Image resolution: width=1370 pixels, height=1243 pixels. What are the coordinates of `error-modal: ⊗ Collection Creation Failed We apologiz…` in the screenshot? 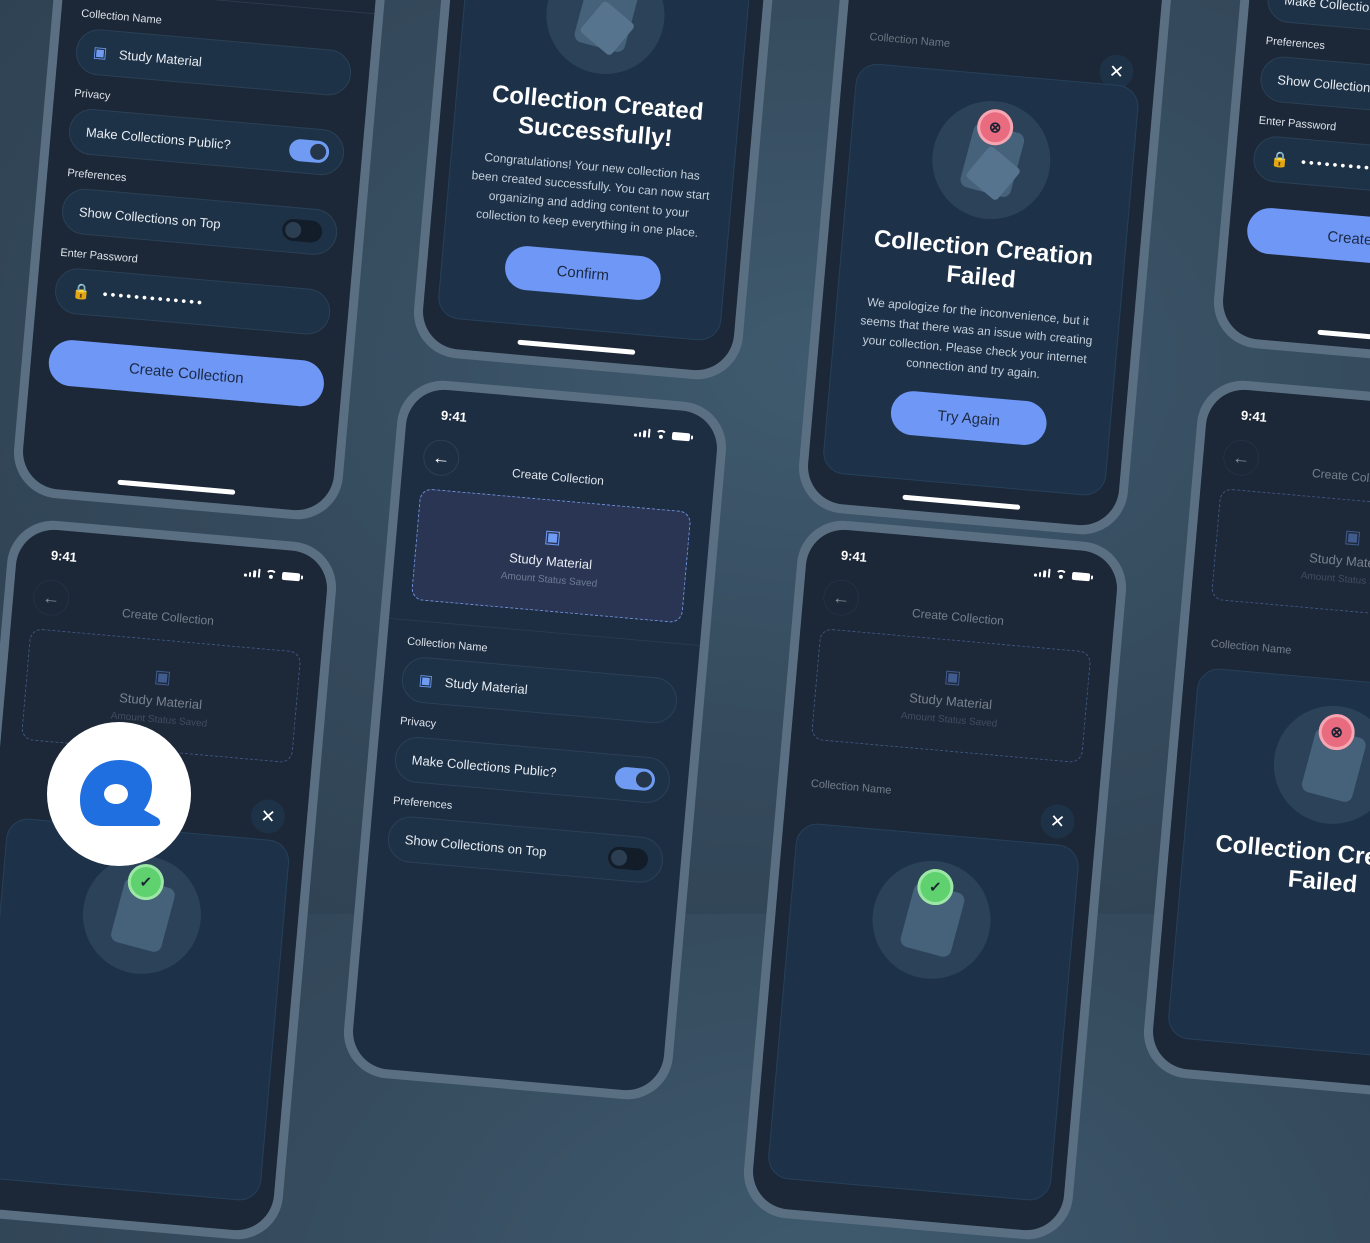 It's located at (981, 280).